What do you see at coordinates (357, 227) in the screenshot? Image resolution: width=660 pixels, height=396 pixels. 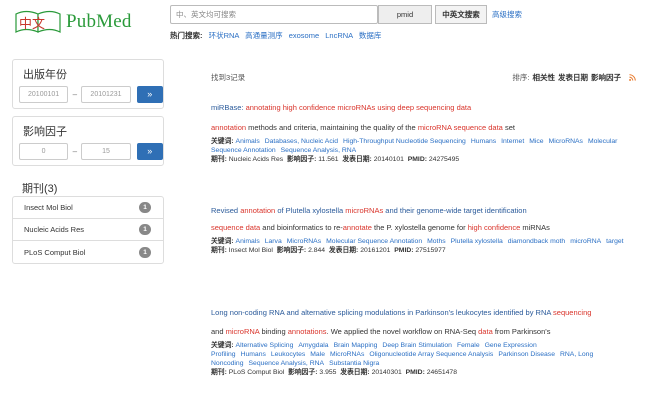 I see `snippet-highlight: annotate` at bounding box center [357, 227].